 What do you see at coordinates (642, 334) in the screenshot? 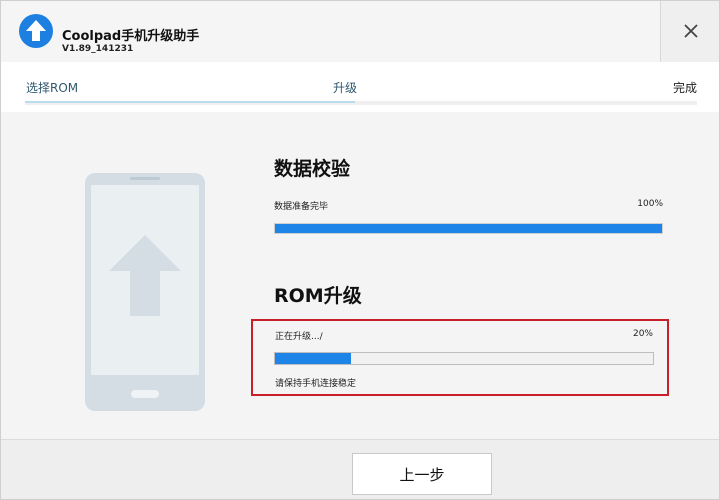
I see `rom-upgrade-percent: 20%` at bounding box center [642, 334].